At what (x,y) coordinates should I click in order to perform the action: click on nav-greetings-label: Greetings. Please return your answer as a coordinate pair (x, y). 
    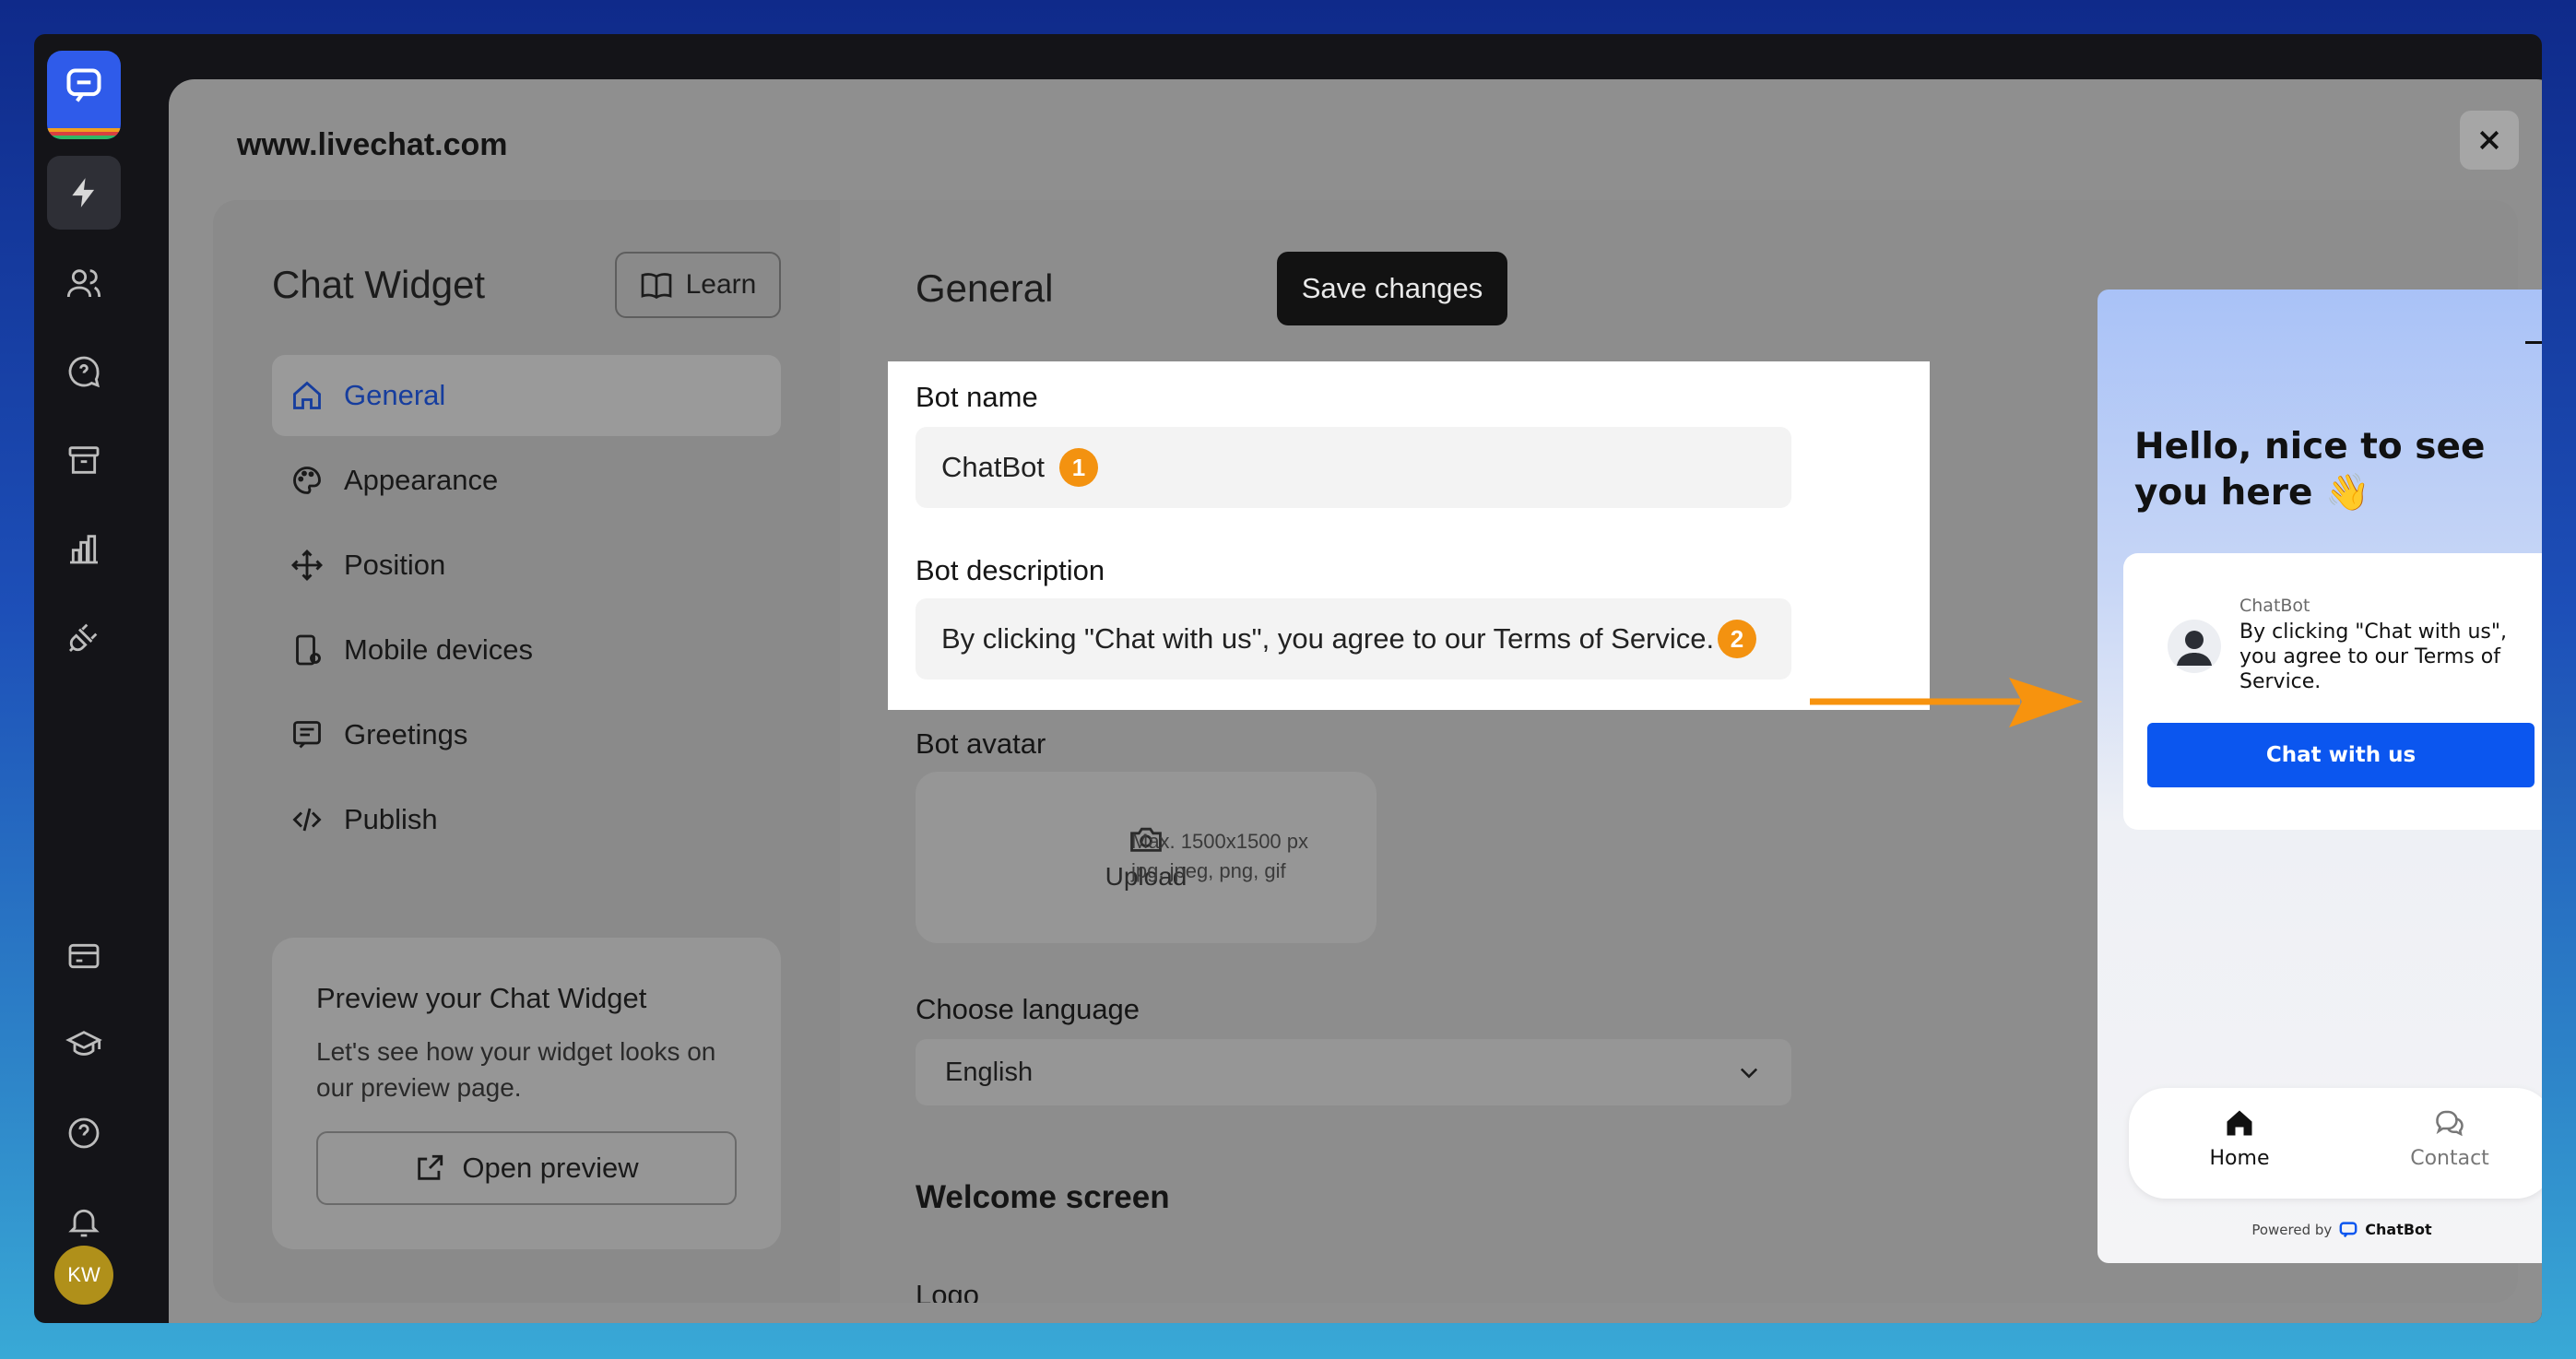
    Looking at the image, I should click on (406, 734).